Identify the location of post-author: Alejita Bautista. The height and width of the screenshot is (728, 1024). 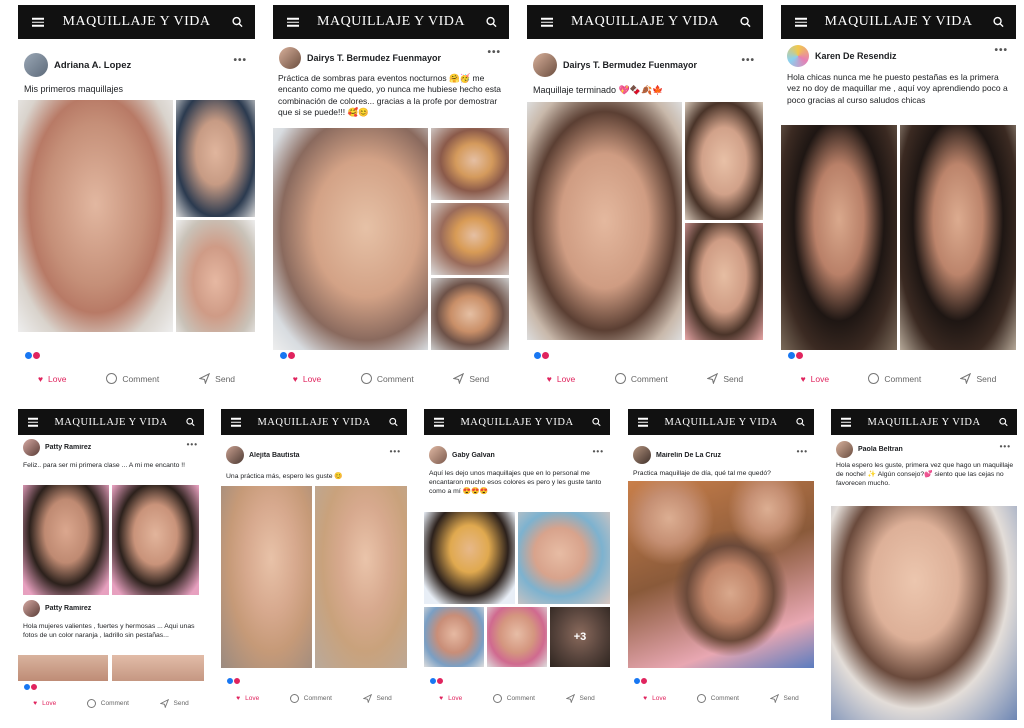
(274, 455).